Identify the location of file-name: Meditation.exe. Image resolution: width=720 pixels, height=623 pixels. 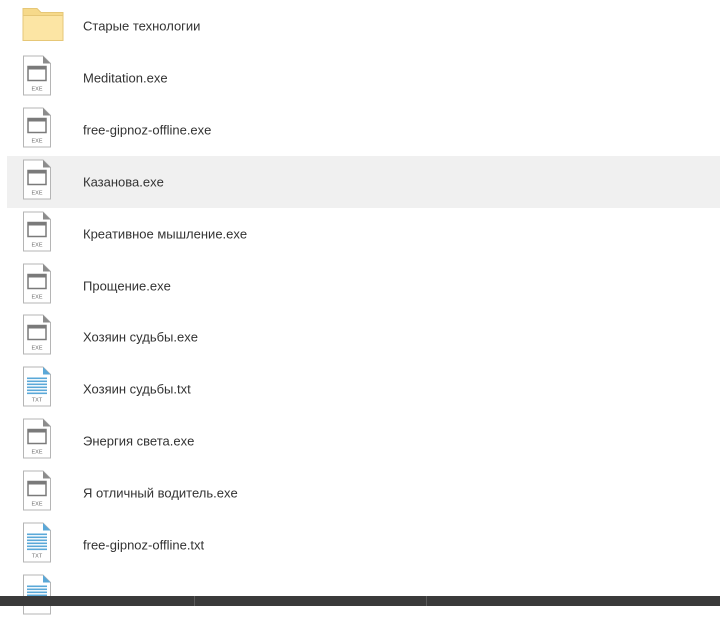
(125, 78).